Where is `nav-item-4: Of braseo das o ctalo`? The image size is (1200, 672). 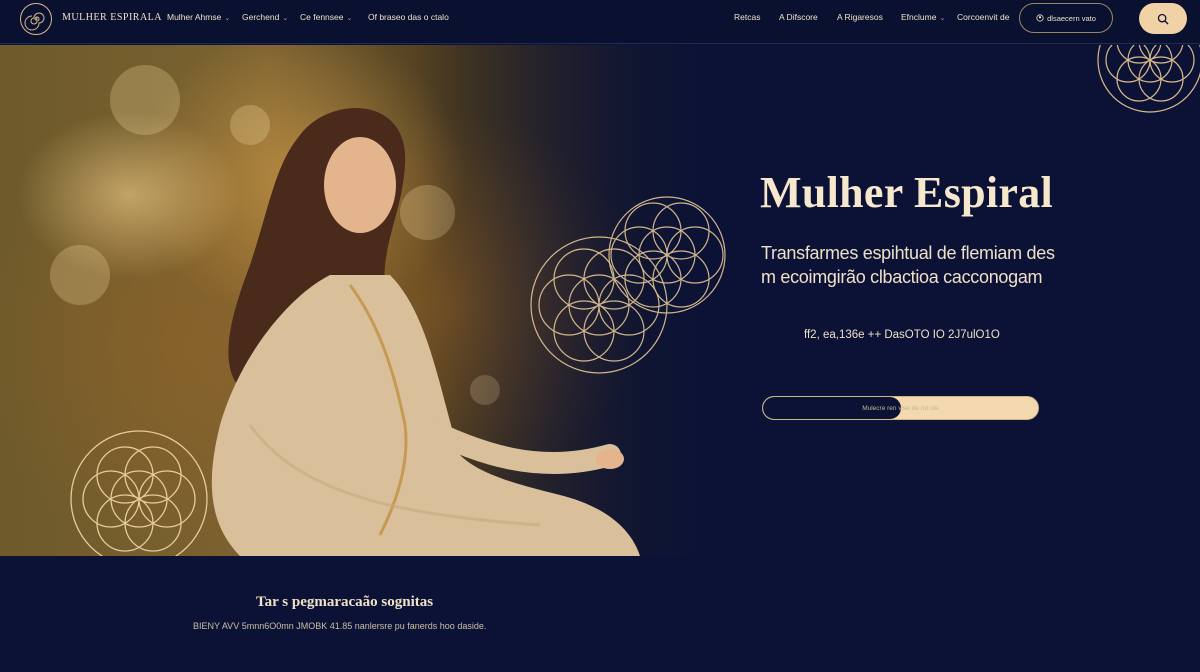 nav-item-4: Of braseo das o ctalo is located at coordinates (408, 17).